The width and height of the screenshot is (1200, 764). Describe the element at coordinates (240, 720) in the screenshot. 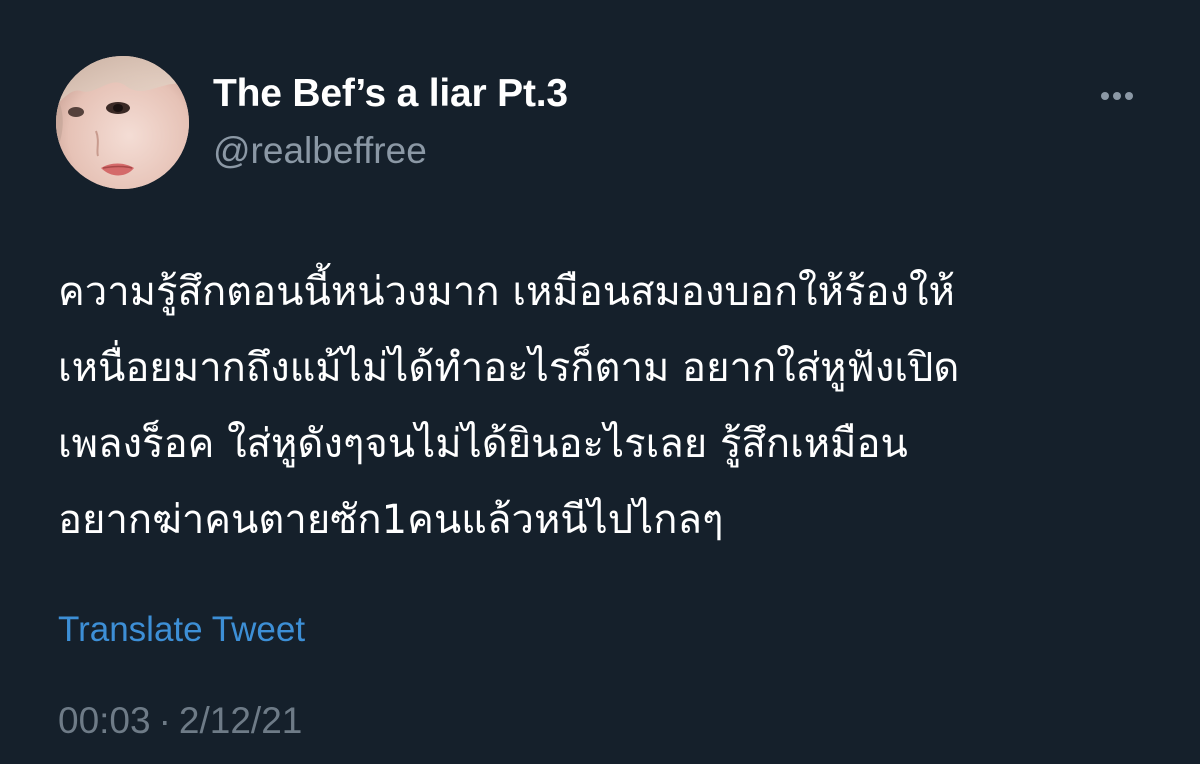

I see `tweet-date: 2/12/21` at that location.